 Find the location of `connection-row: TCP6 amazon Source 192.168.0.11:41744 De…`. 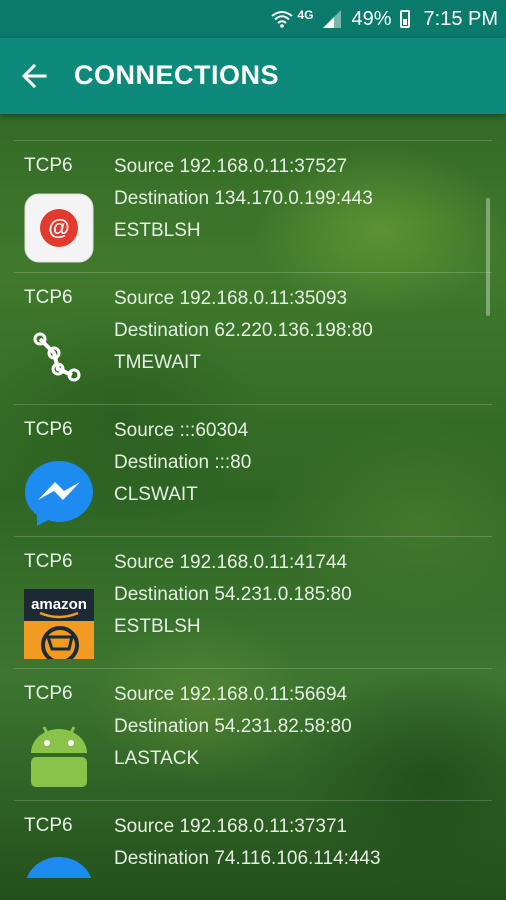

connection-row: TCP6 amazon Source 192.168.0.11:41744 De… is located at coordinates (253, 602).